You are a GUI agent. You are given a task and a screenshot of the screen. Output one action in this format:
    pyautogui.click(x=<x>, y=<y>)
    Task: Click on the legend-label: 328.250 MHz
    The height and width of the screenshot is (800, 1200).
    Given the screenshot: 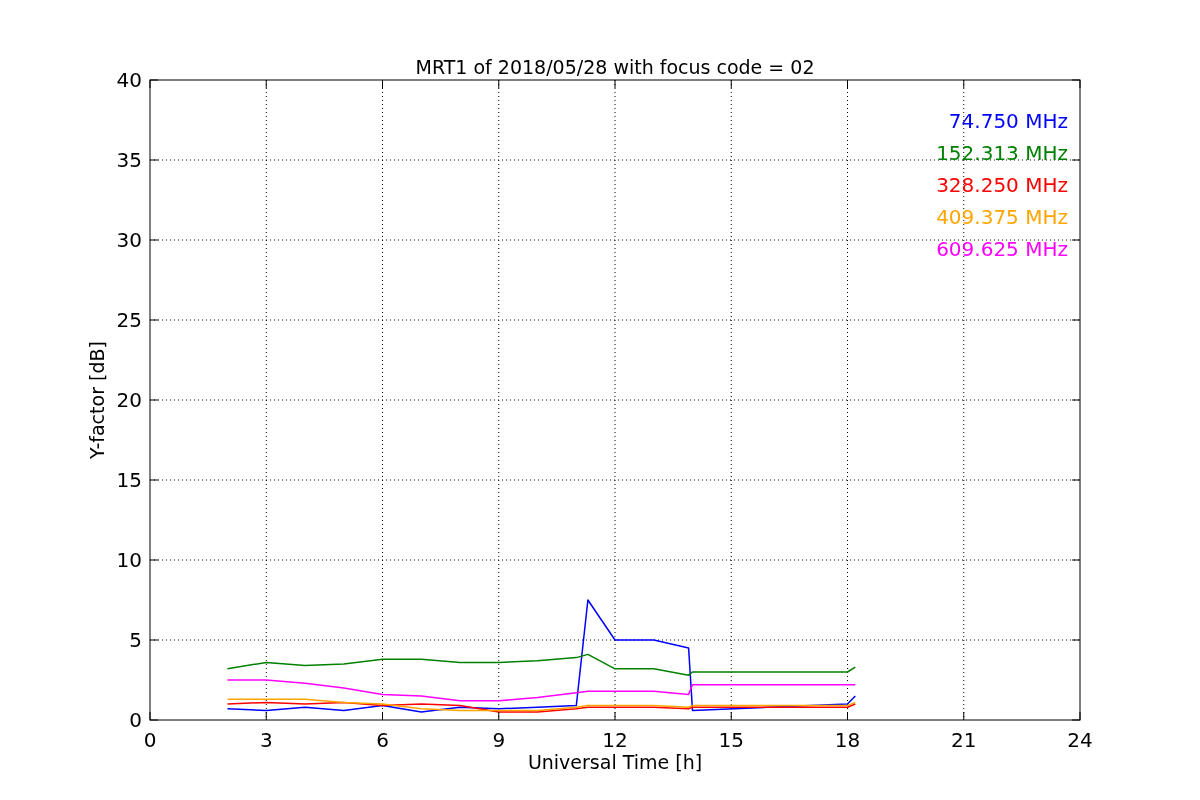 What is the action you would take?
    pyautogui.click(x=1002, y=185)
    